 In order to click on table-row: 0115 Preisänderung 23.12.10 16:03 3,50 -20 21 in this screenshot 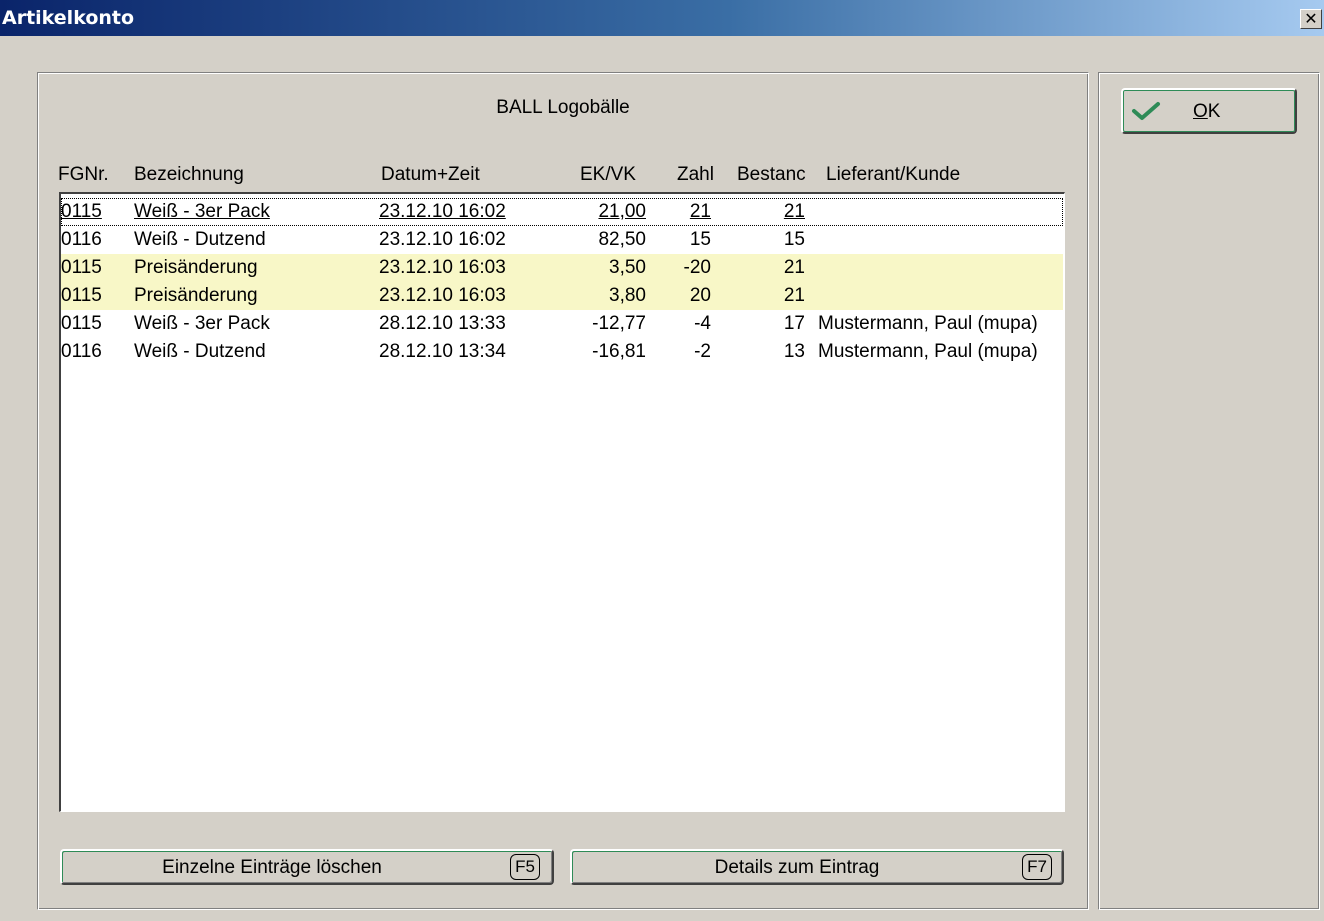, I will do `click(562, 268)`.